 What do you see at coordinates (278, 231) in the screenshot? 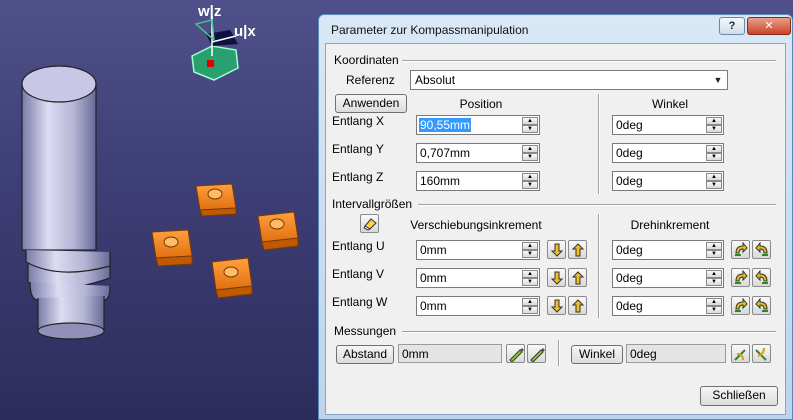
I see `orange-part-right` at bounding box center [278, 231].